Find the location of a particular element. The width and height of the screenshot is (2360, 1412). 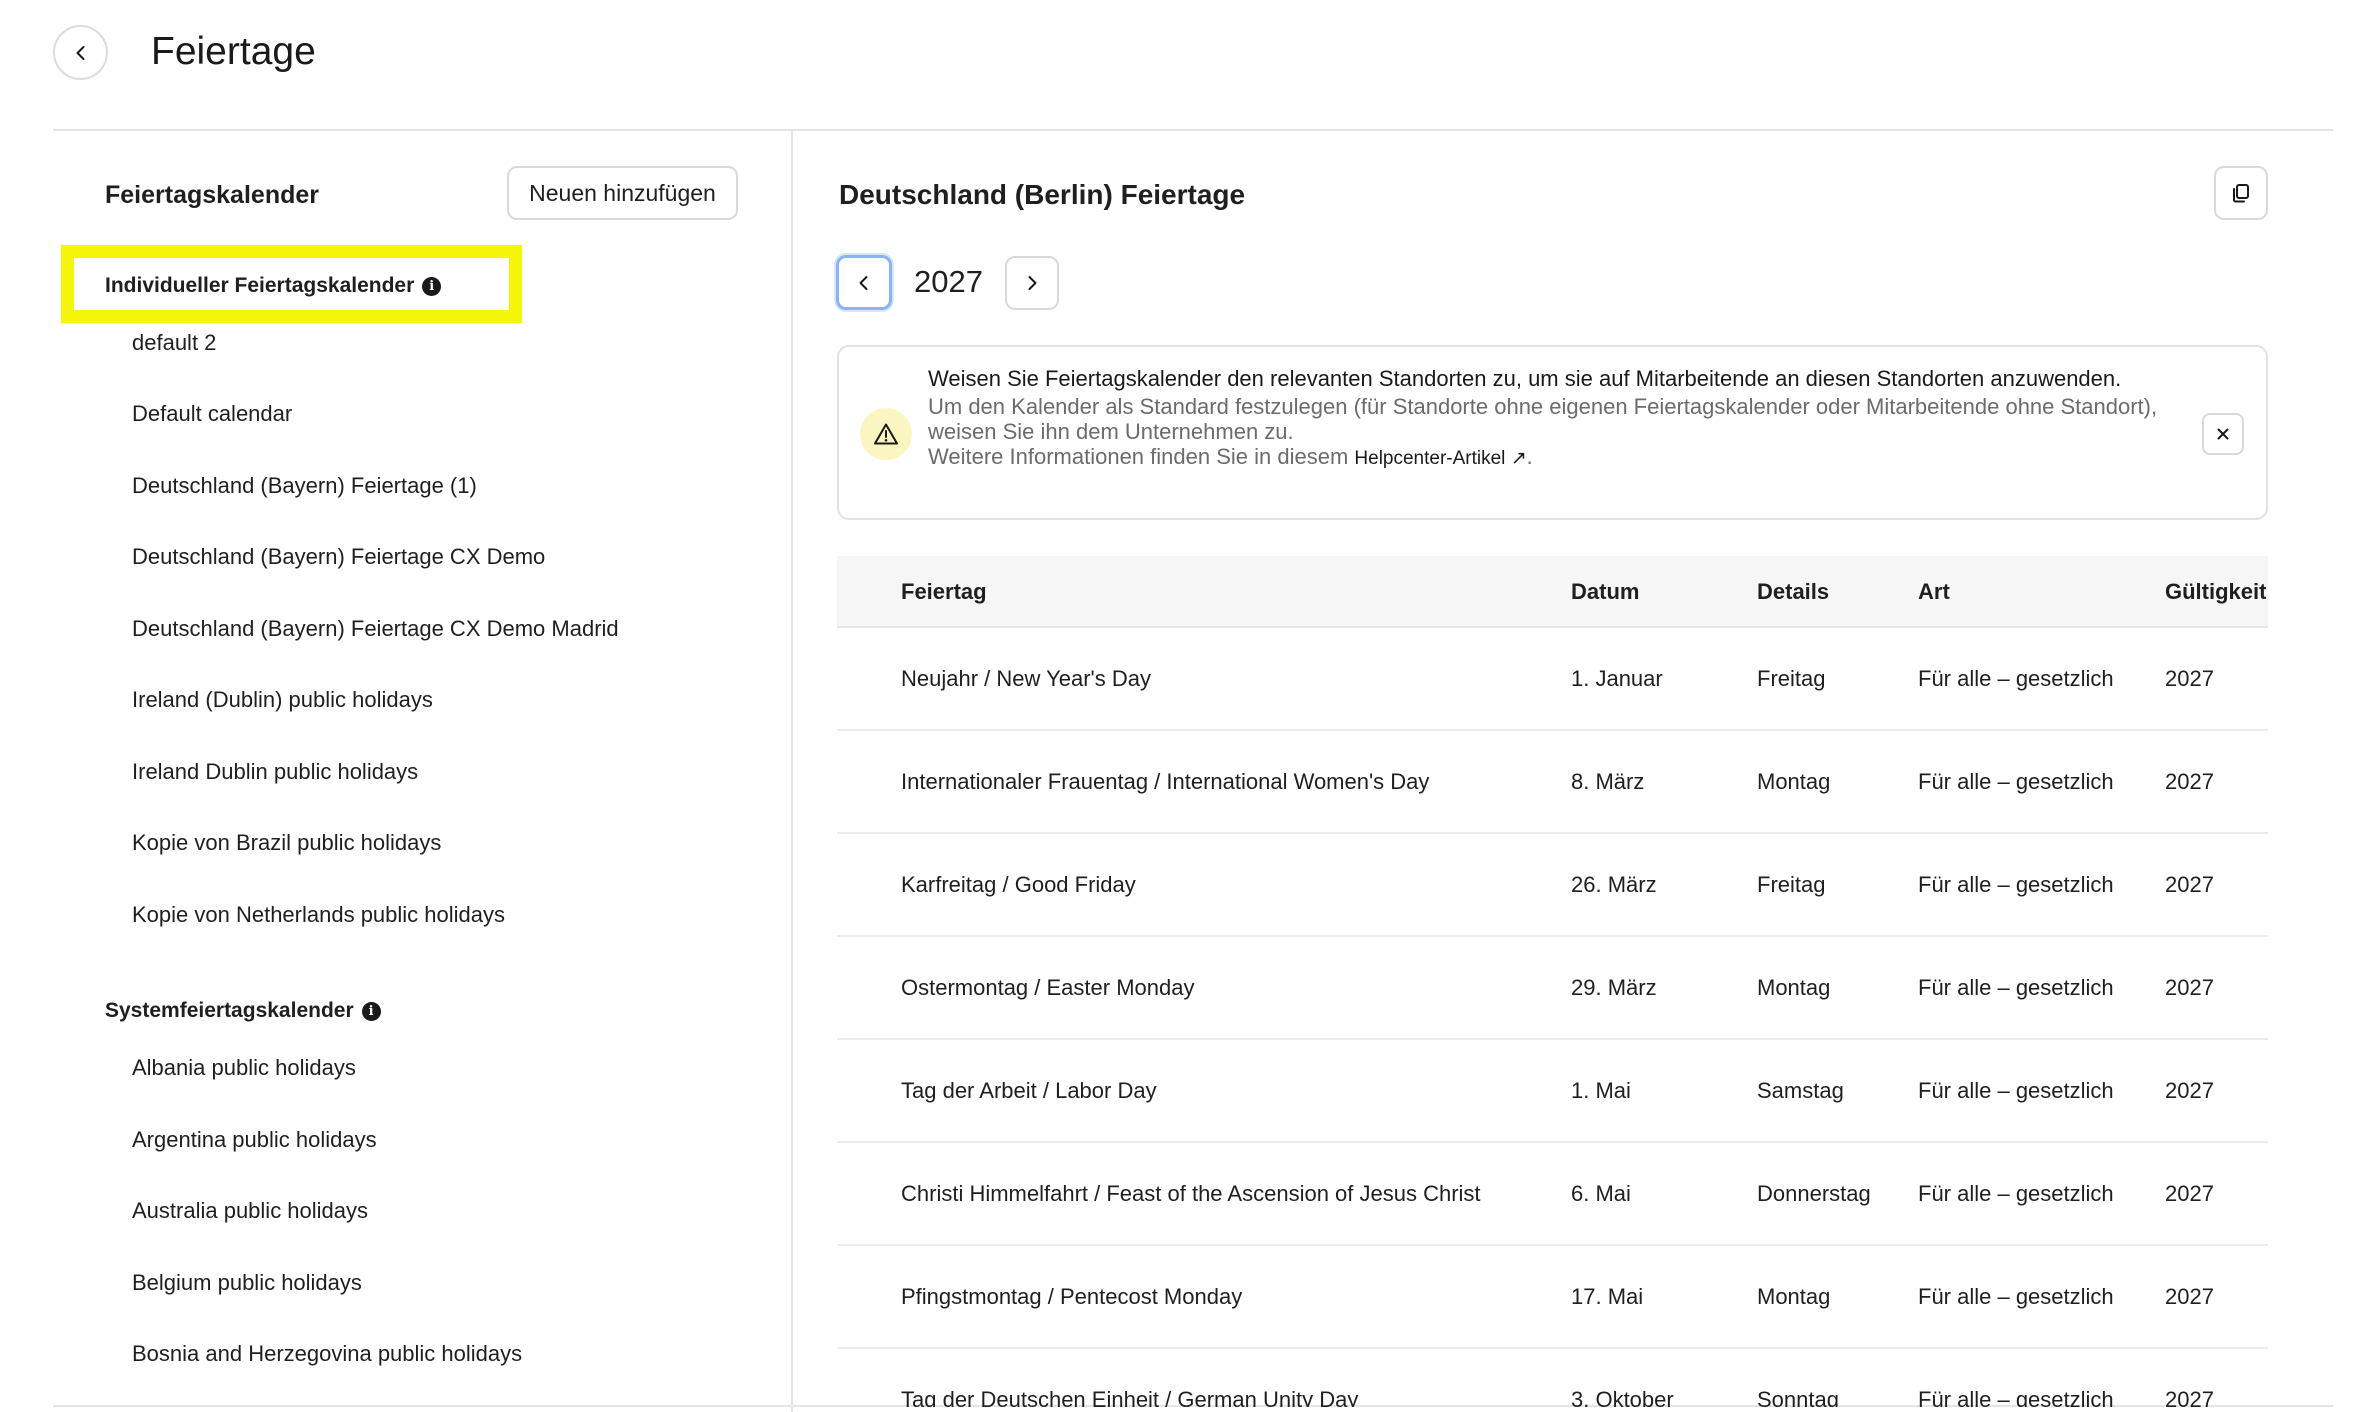

holiday-date: 1. Mai is located at coordinates (1601, 1090).